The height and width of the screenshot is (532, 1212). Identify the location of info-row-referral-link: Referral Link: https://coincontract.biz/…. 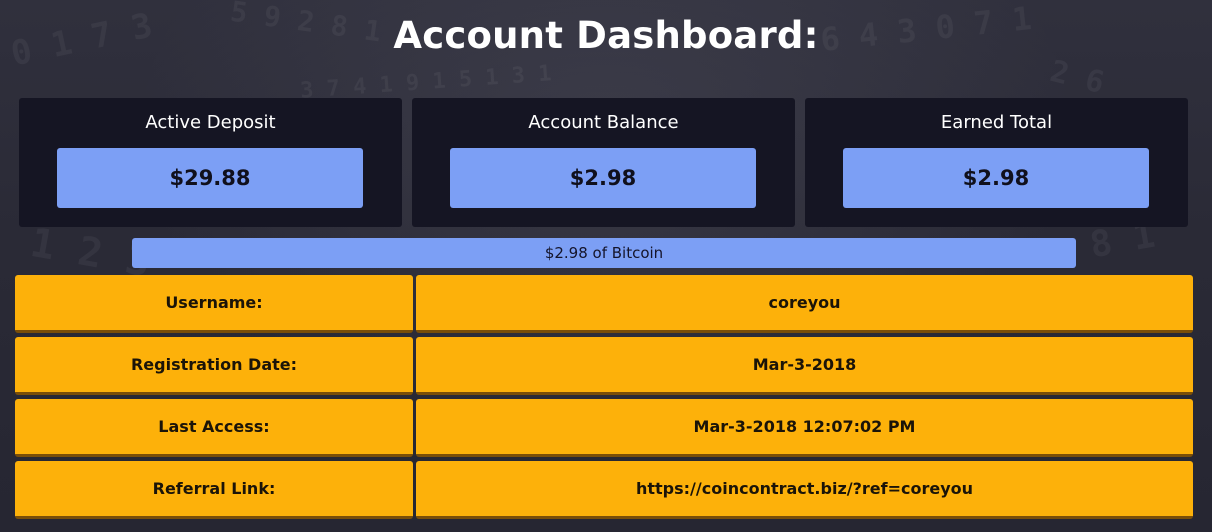
(604, 491).